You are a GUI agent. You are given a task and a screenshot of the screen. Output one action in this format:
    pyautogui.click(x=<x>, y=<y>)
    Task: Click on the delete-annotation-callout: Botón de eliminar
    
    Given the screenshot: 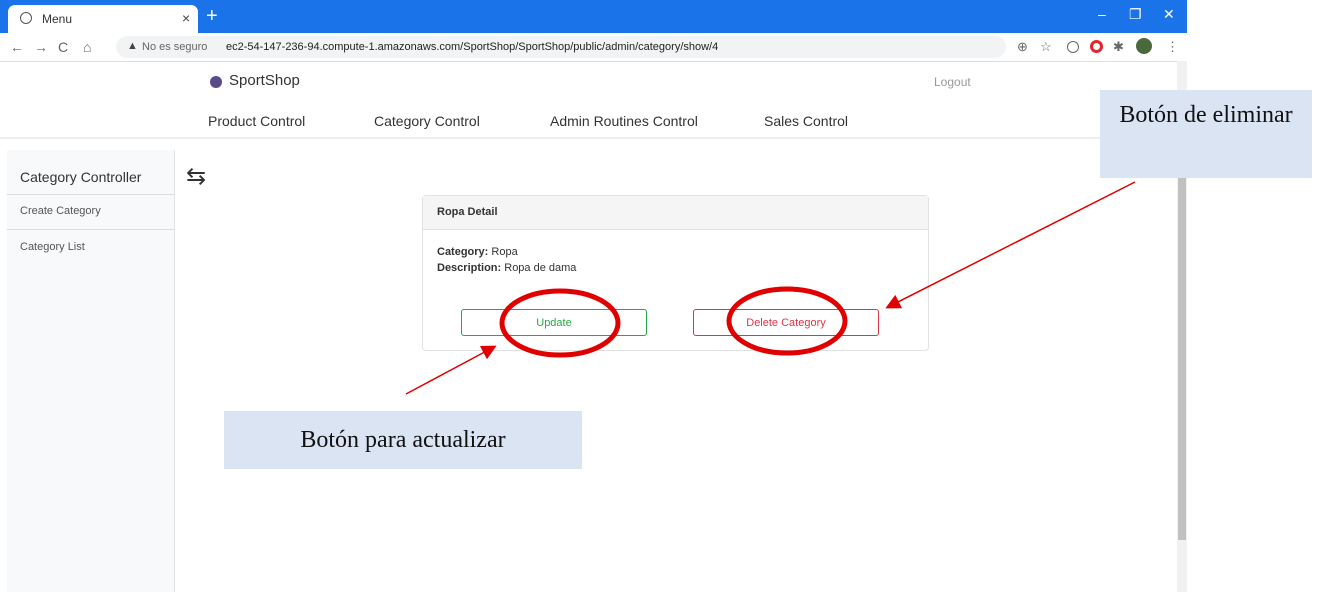 What is the action you would take?
    pyautogui.click(x=1206, y=134)
    